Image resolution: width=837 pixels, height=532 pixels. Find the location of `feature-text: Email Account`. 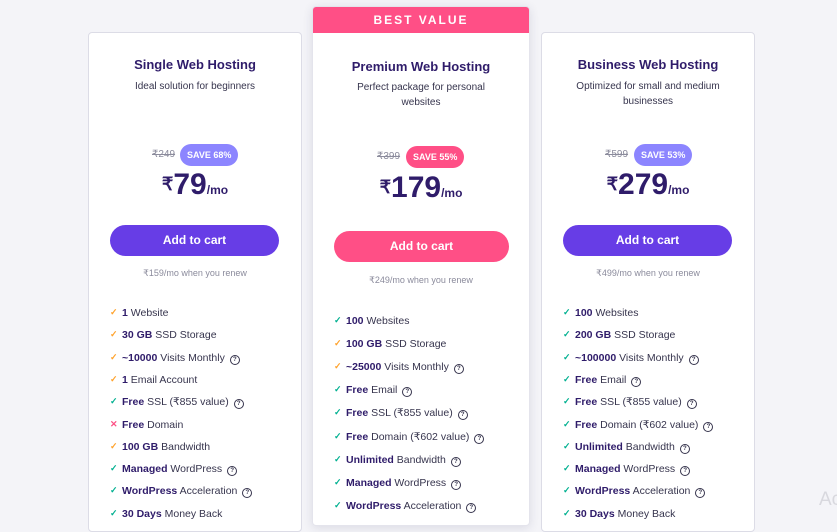

feature-text: Email Account is located at coordinates (162, 379).